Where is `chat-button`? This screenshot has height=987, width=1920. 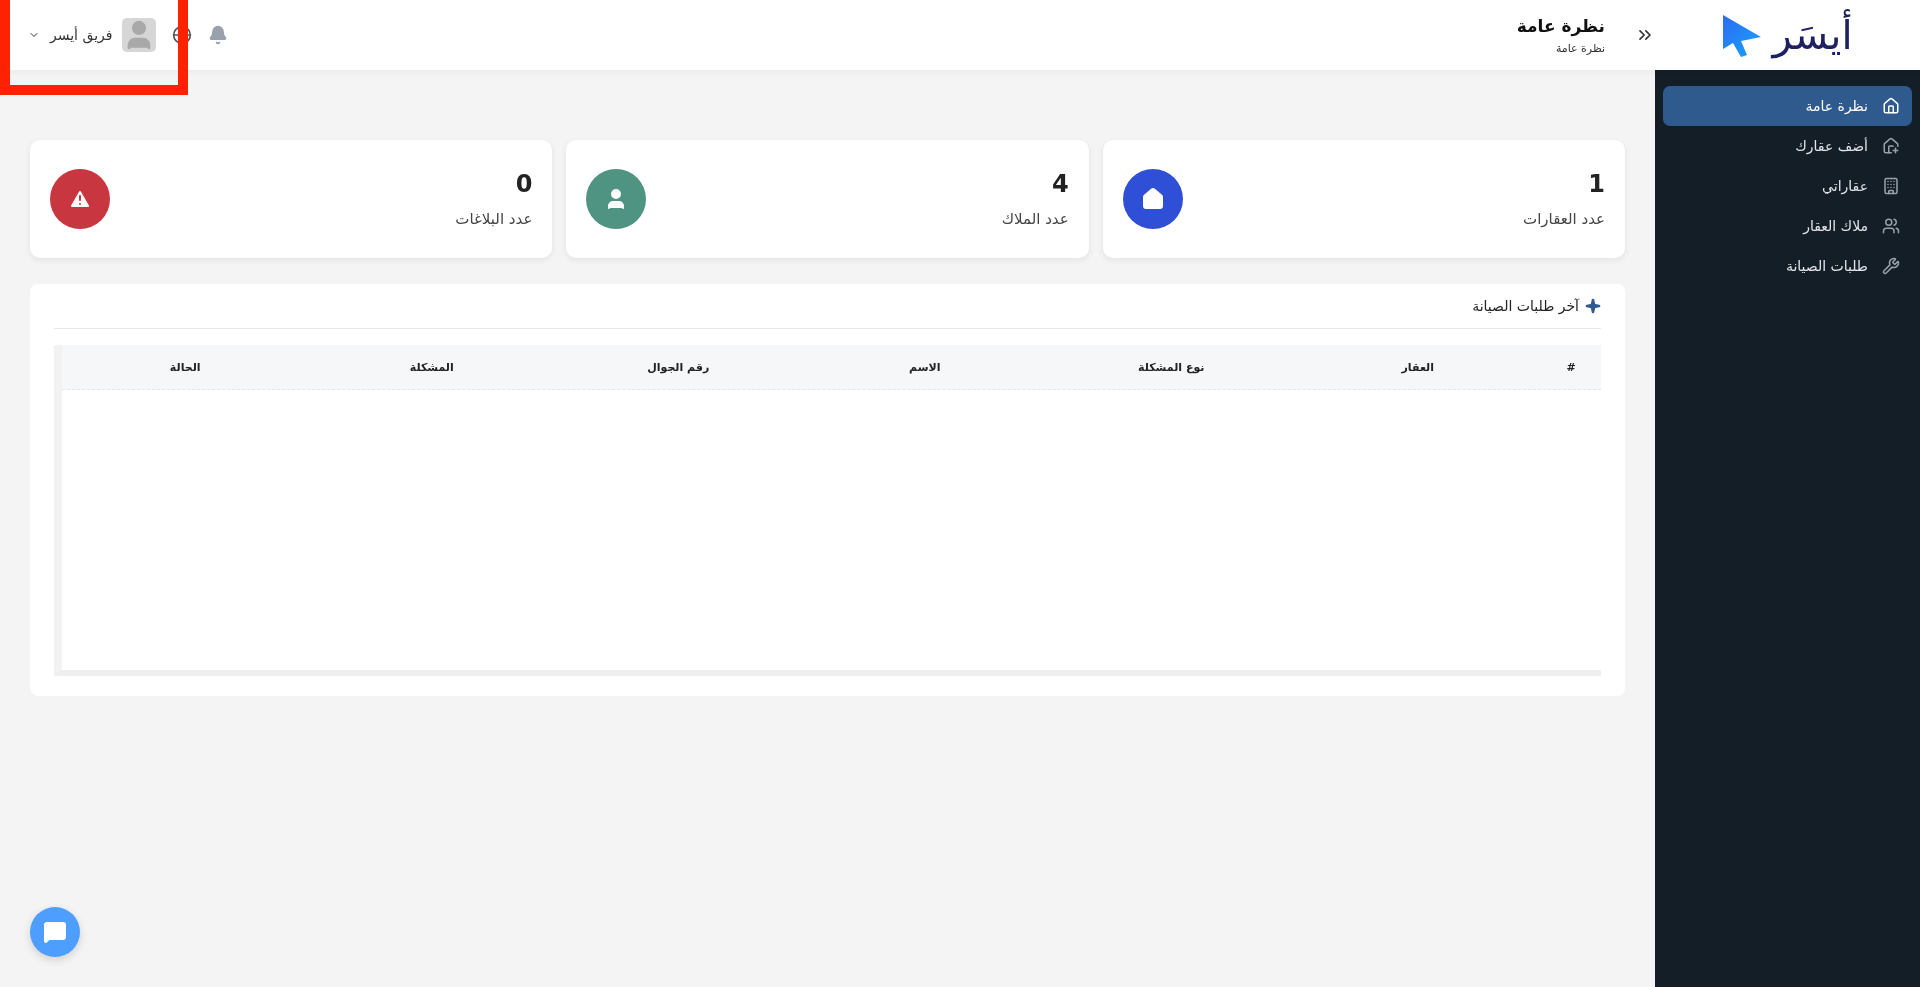 chat-button is located at coordinates (55, 932).